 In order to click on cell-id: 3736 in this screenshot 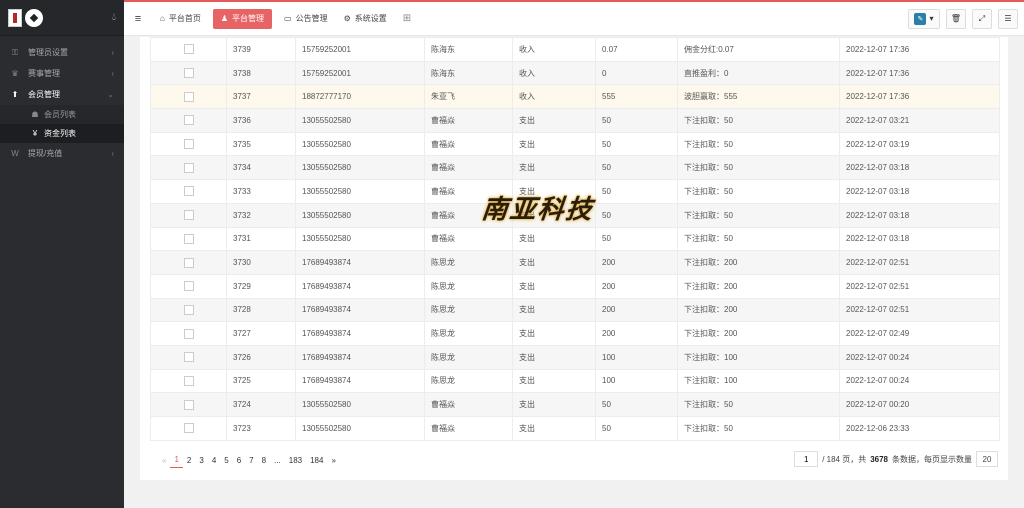, I will do `click(261, 120)`.